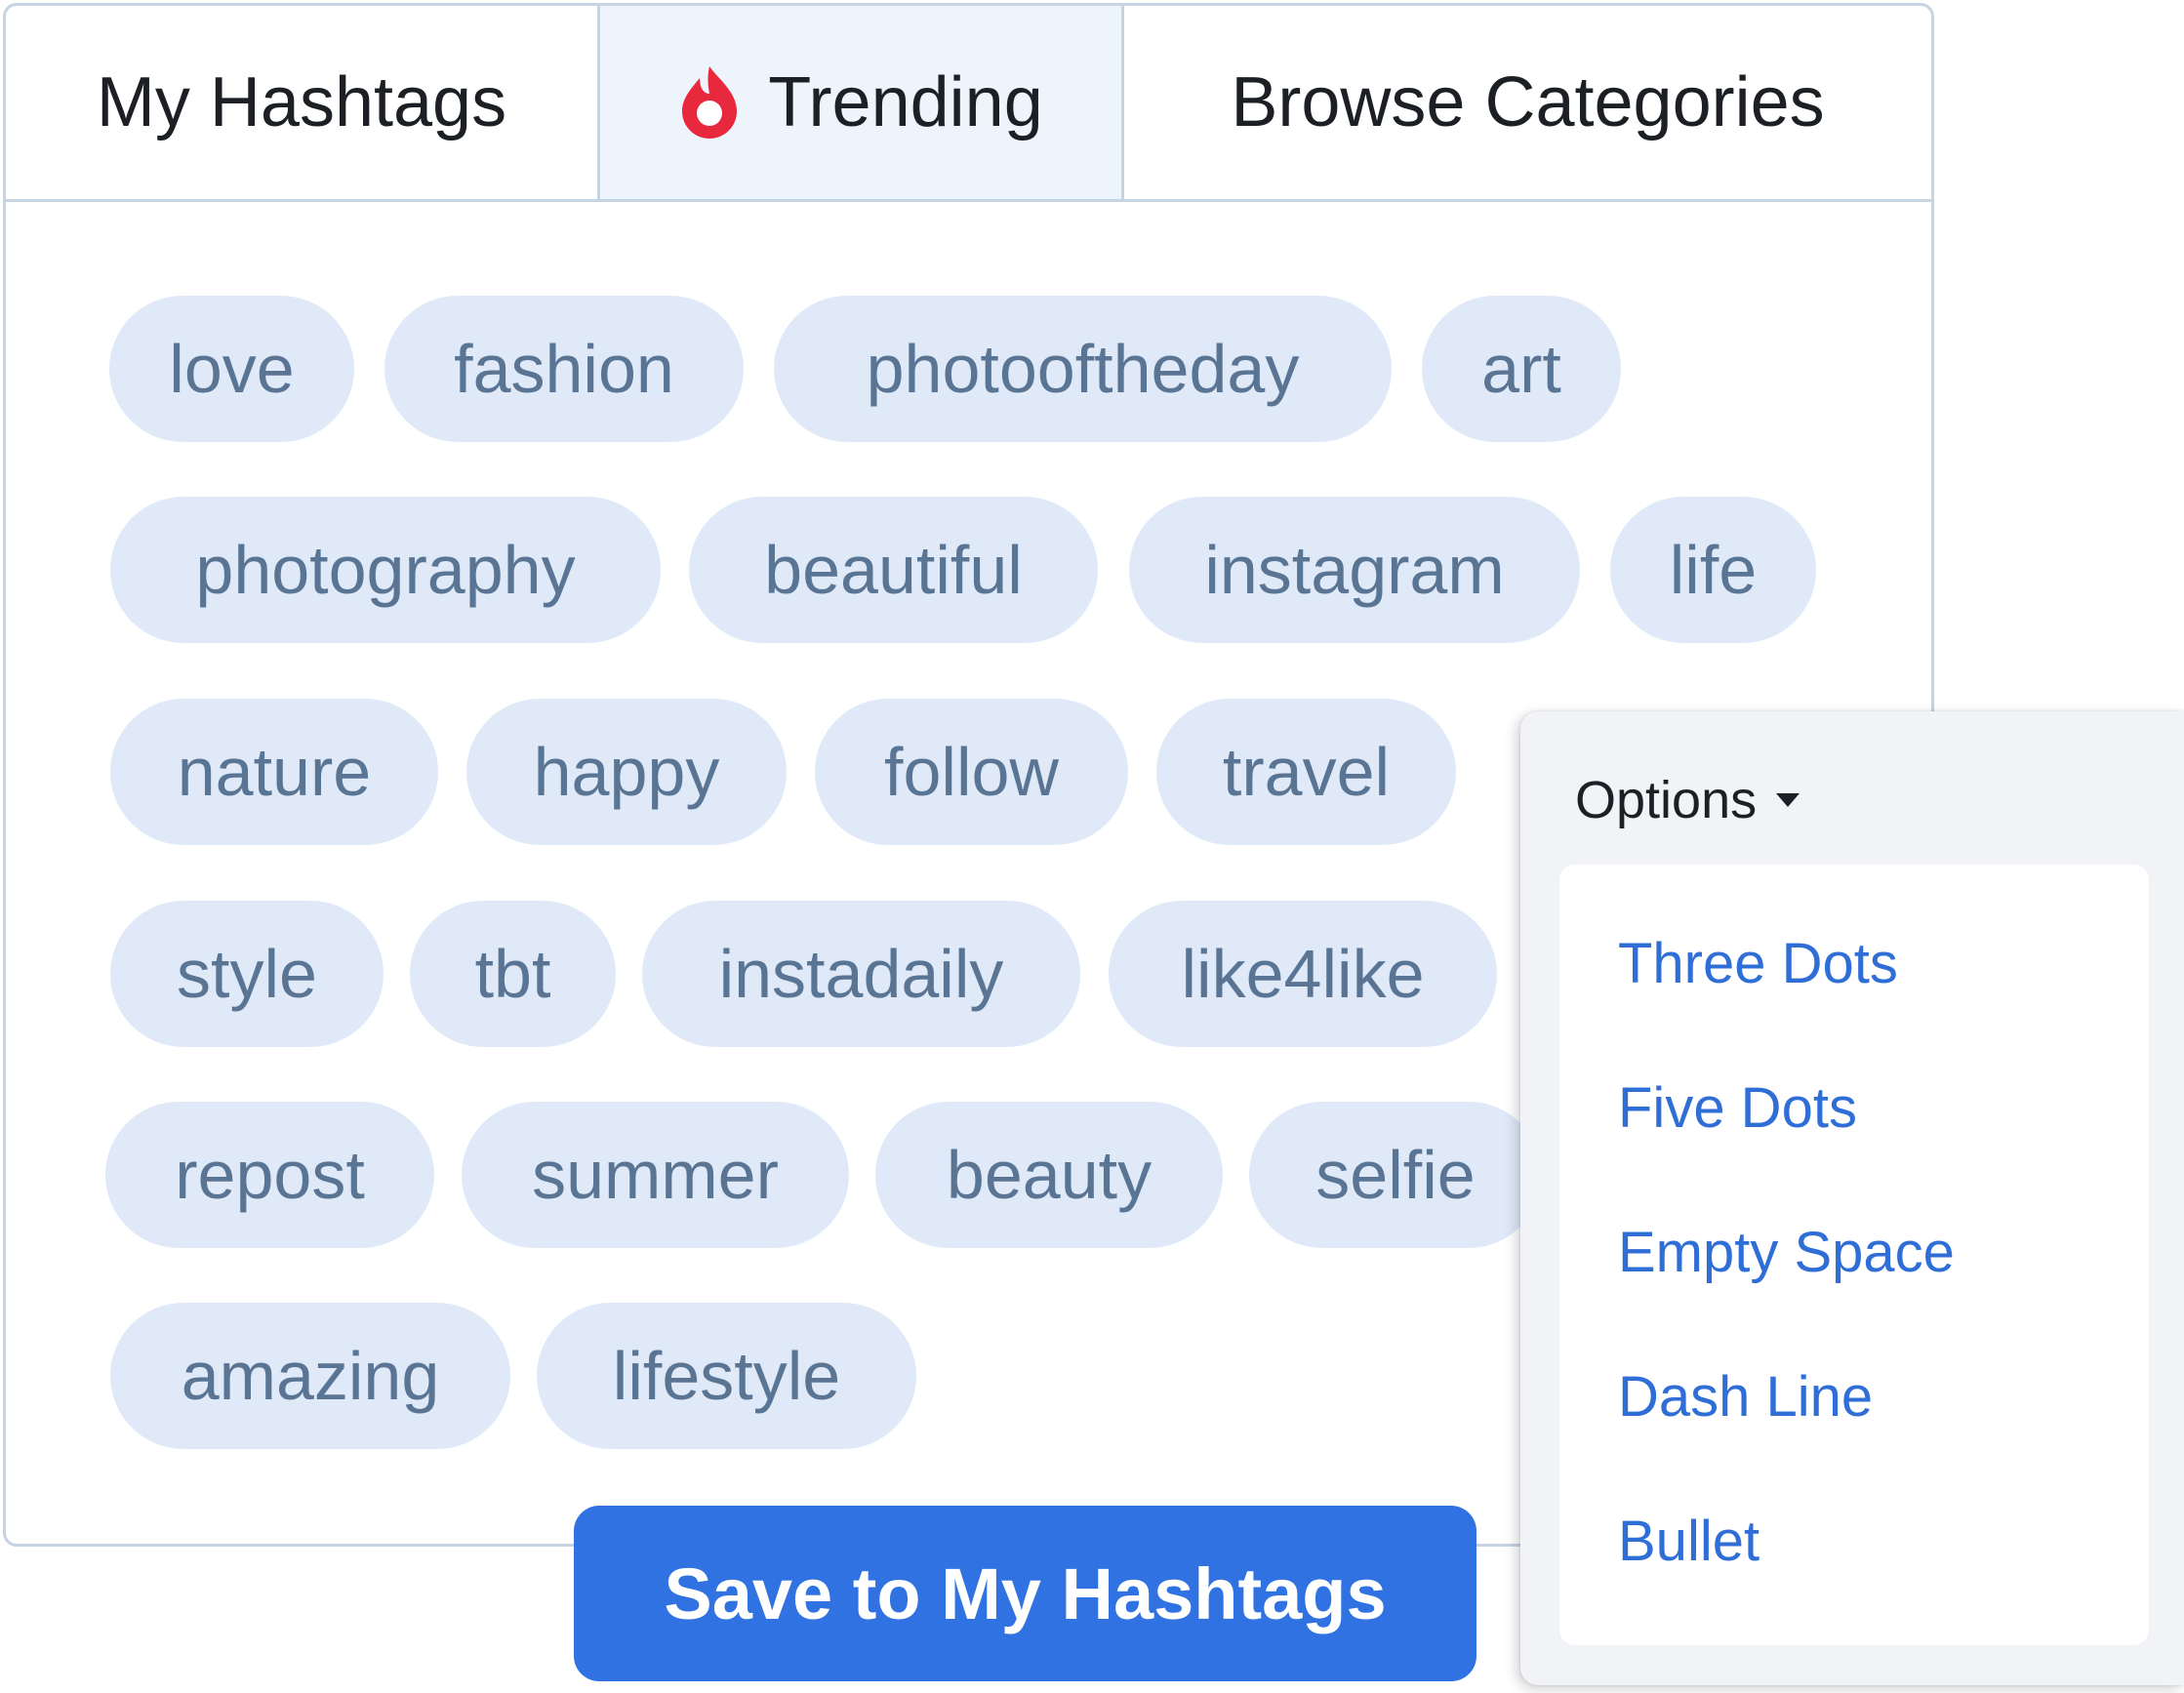  I want to click on tab-my-hashtags-label: My Hashtags, so click(301, 102).